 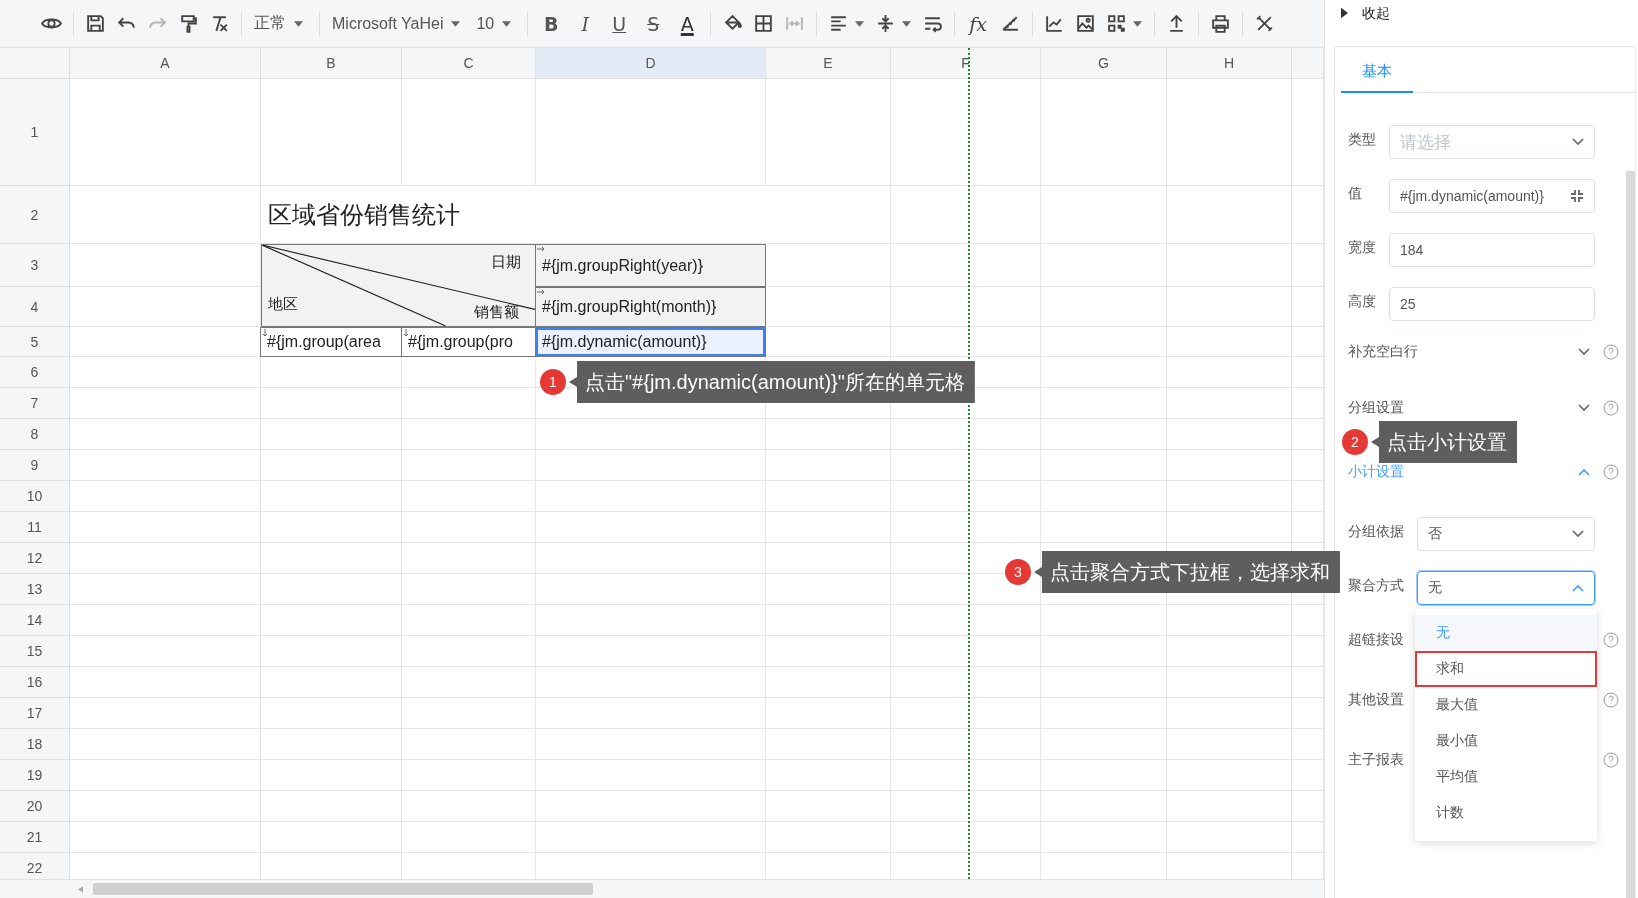 I want to click on column-header: A, so click(x=165, y=63).